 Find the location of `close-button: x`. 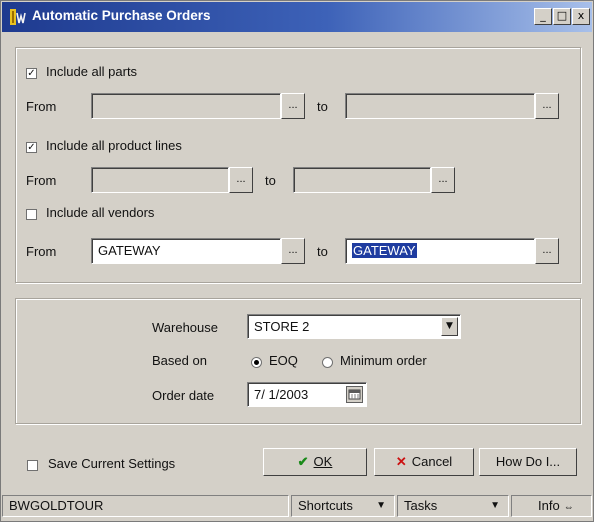

close-button: x is located at coordinates (581, 16).